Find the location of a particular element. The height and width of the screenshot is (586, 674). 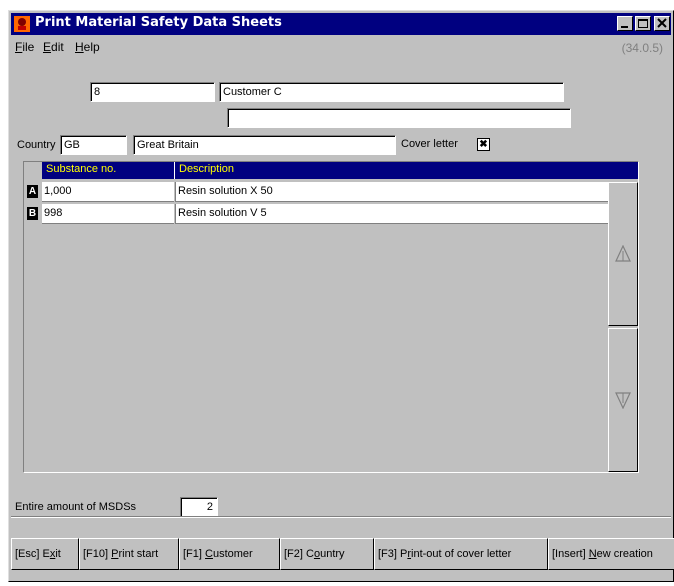

country-code-field: GB is located at coordinates (93, 145).